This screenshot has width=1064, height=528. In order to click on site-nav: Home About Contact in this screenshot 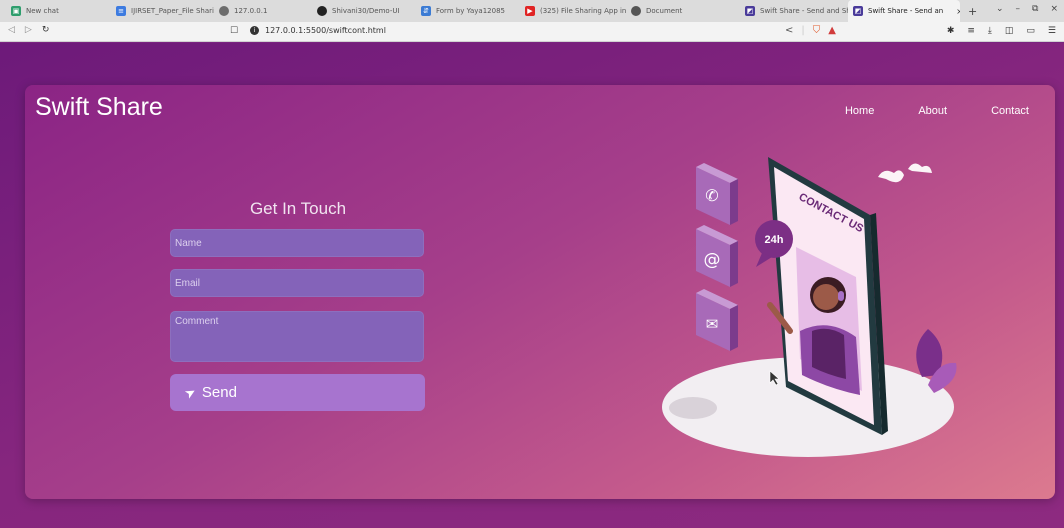, I will do `click(937, 111)`.